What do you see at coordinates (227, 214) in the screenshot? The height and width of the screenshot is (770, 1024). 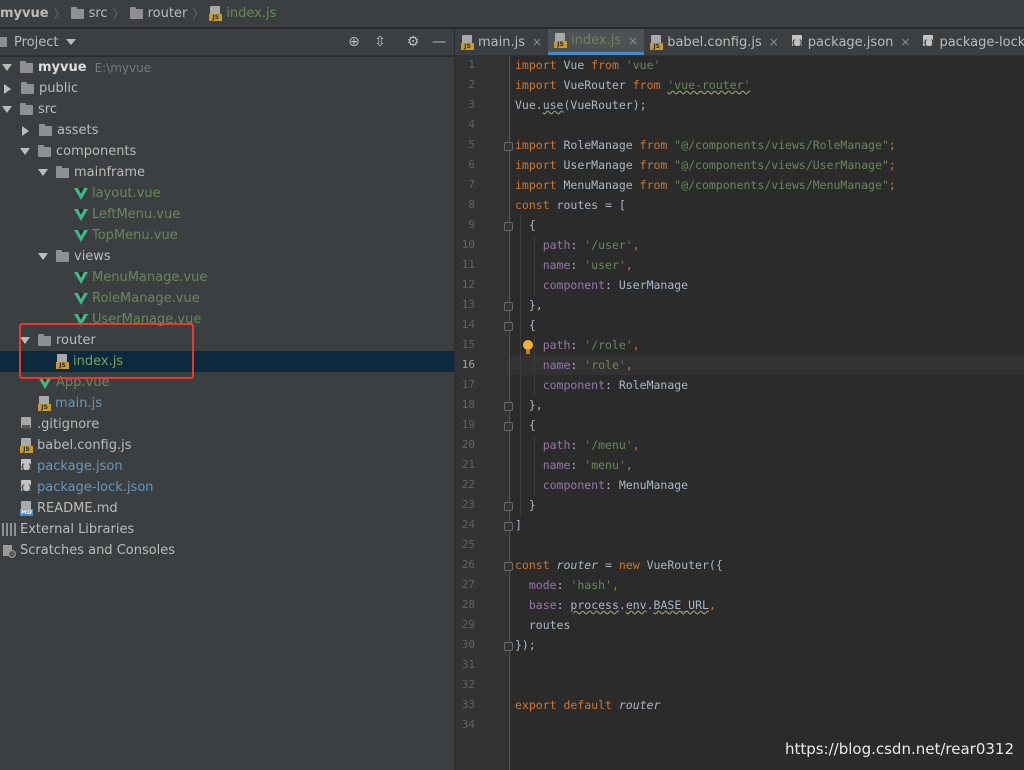 I see `tree-item-leftmenu-vue: LeftMenu.vue` at bounding box center [227, 214].